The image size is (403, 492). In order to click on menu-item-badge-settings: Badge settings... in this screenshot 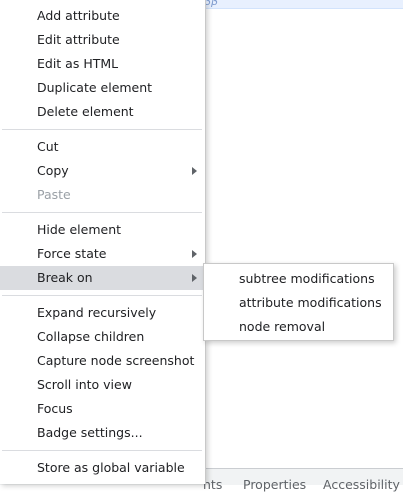, I will do `click(102, 433)`.